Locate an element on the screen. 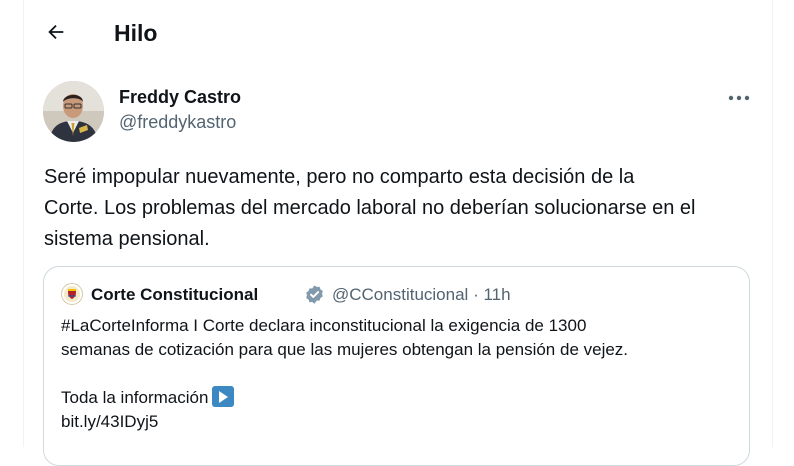  author-avatar is located at coordinates (73, 111).